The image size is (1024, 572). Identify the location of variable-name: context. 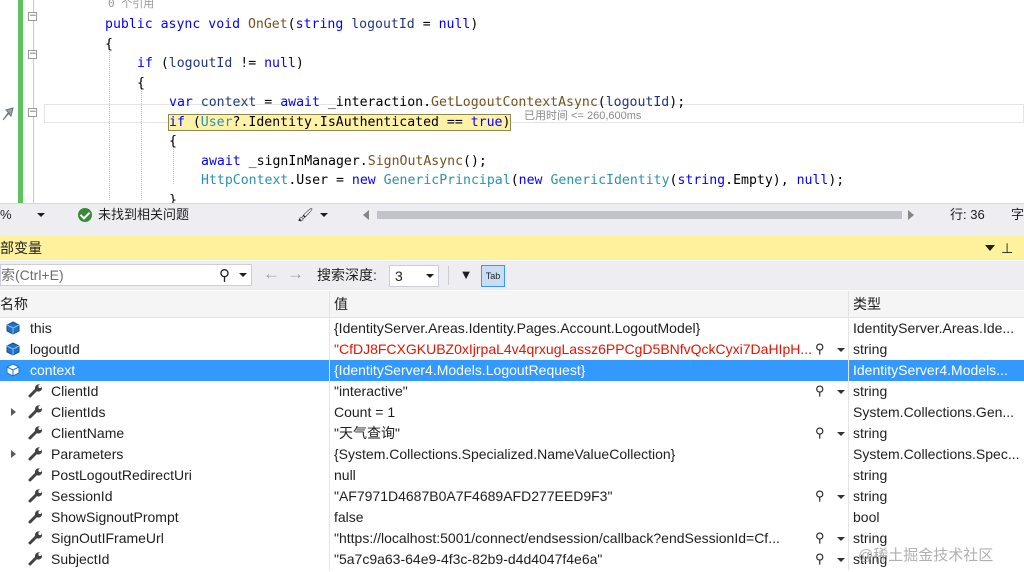
(53, 370).